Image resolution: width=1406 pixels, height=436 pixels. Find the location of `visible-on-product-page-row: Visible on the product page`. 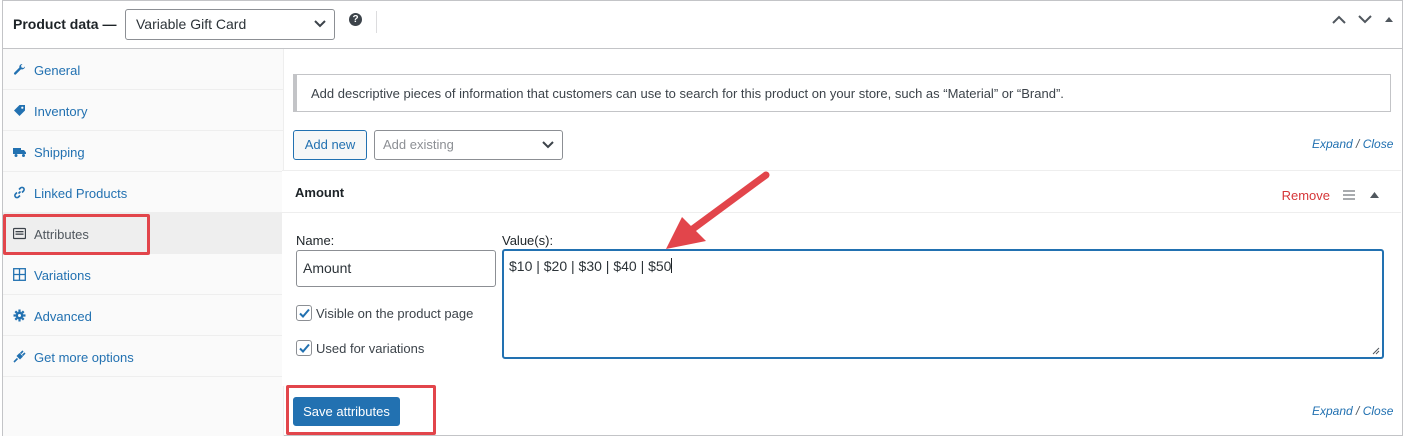

visible-on-product-page-row: Visible on the product page is located at coordinates (384, 313).